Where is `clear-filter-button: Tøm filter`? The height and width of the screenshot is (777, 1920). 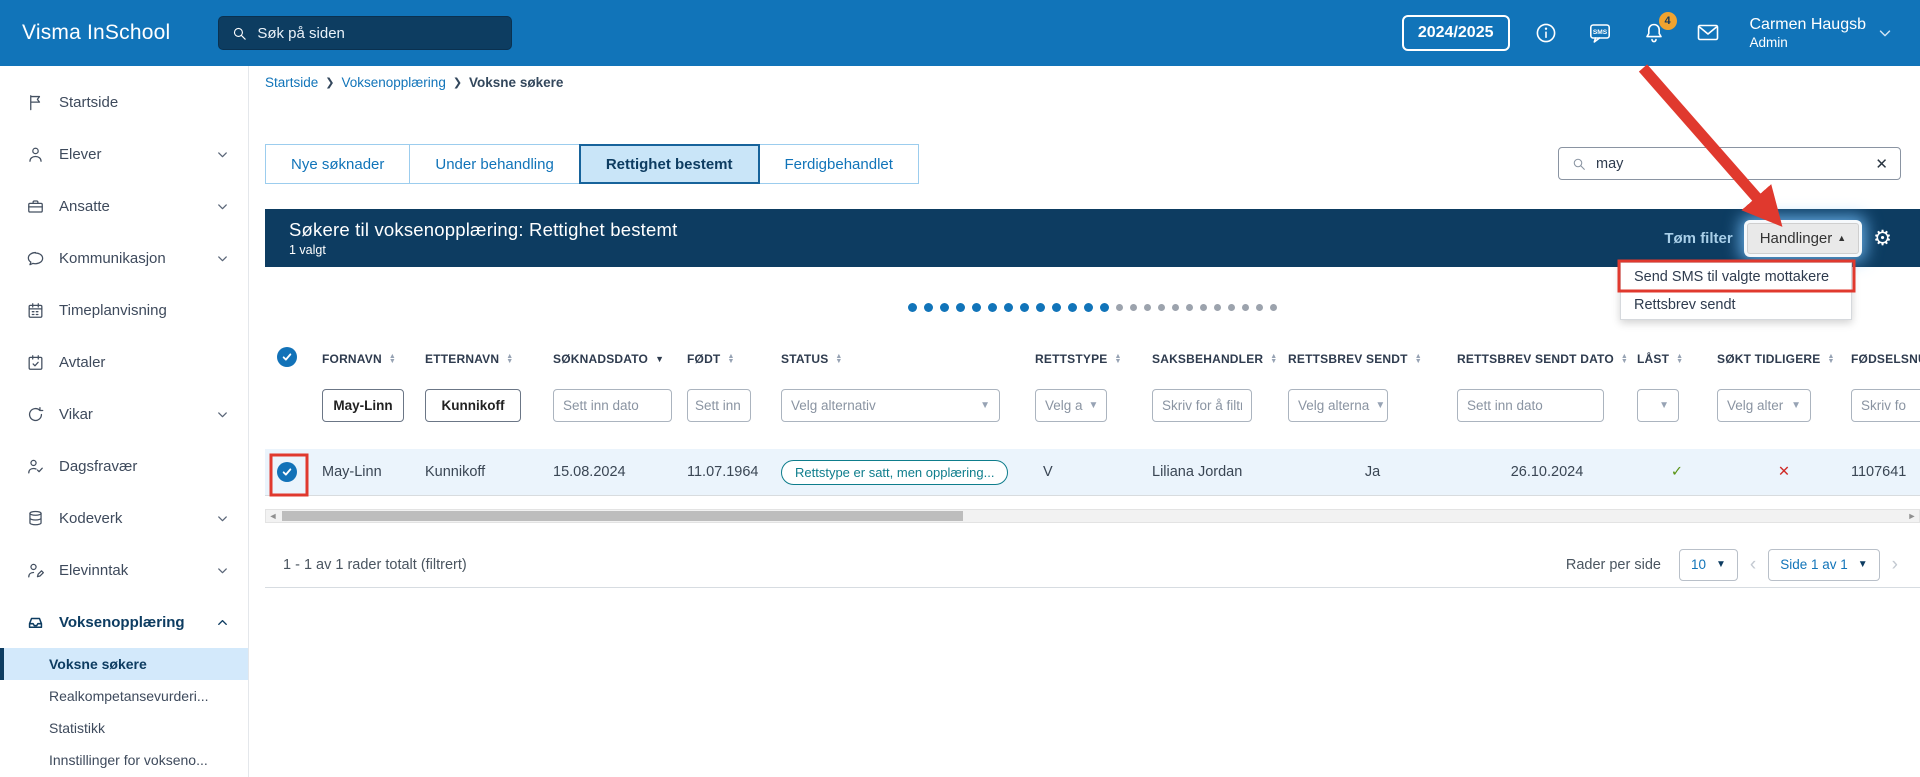 clear-filter-button: Tøm filter is located at coordinates (1698, 238).